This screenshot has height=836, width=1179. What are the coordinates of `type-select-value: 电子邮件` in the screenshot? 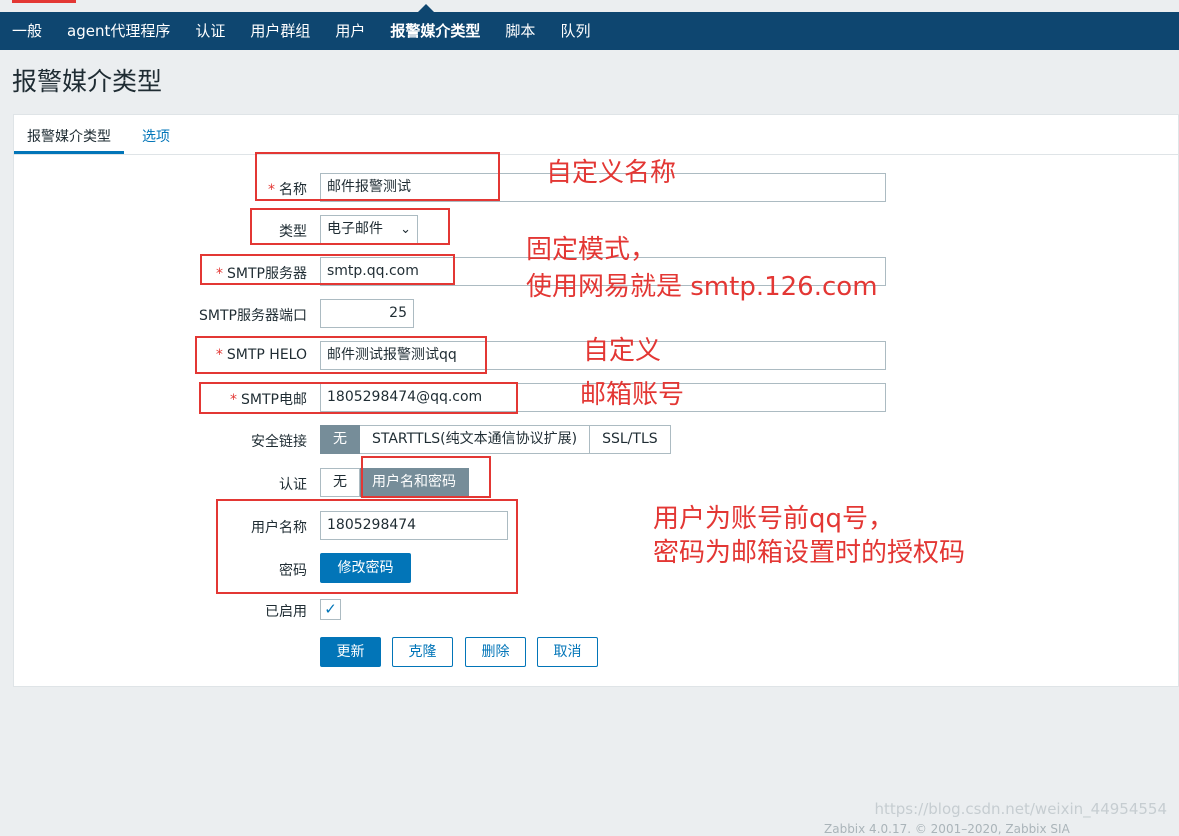 It's located at (355, 229).